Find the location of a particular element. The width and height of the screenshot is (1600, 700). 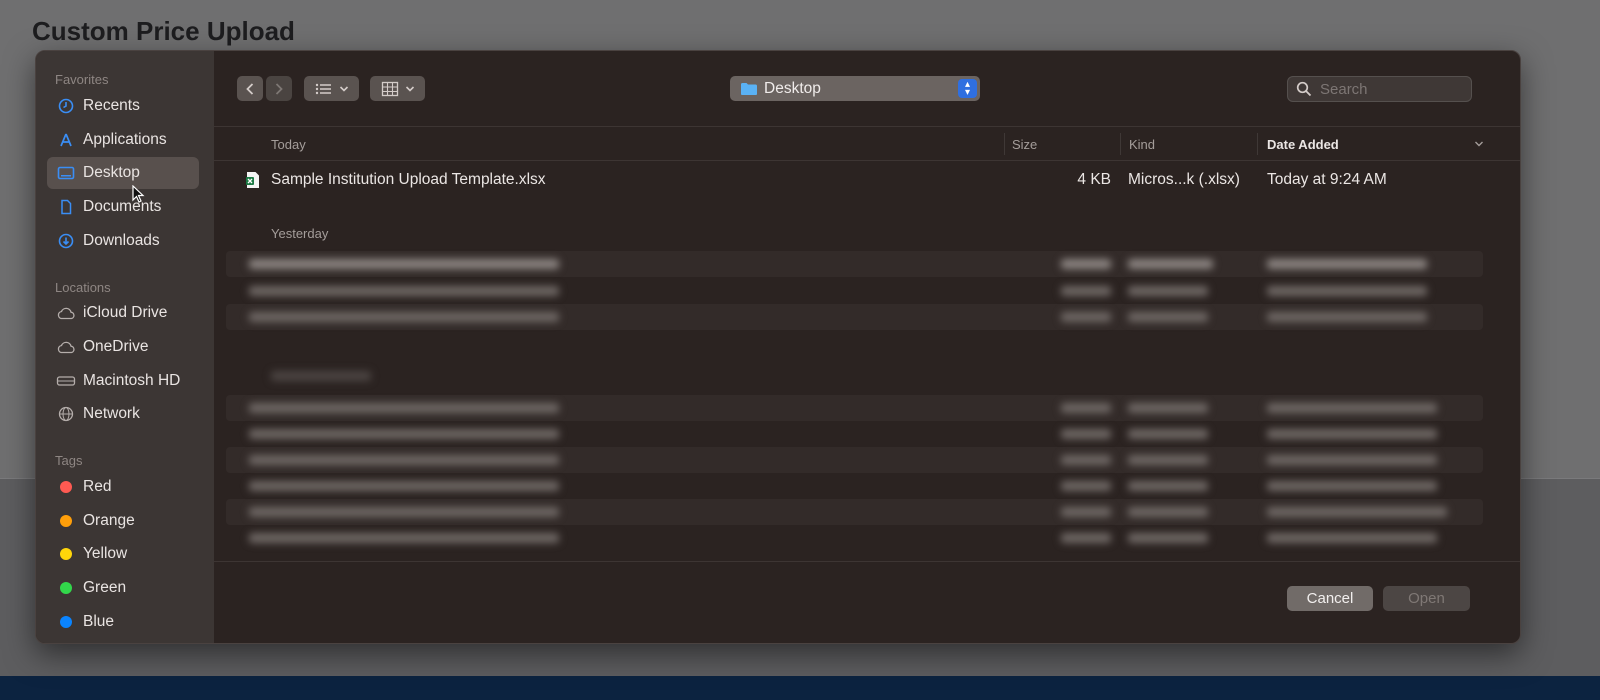

mouse-cursor-icon is located at coordinates (138, 194).